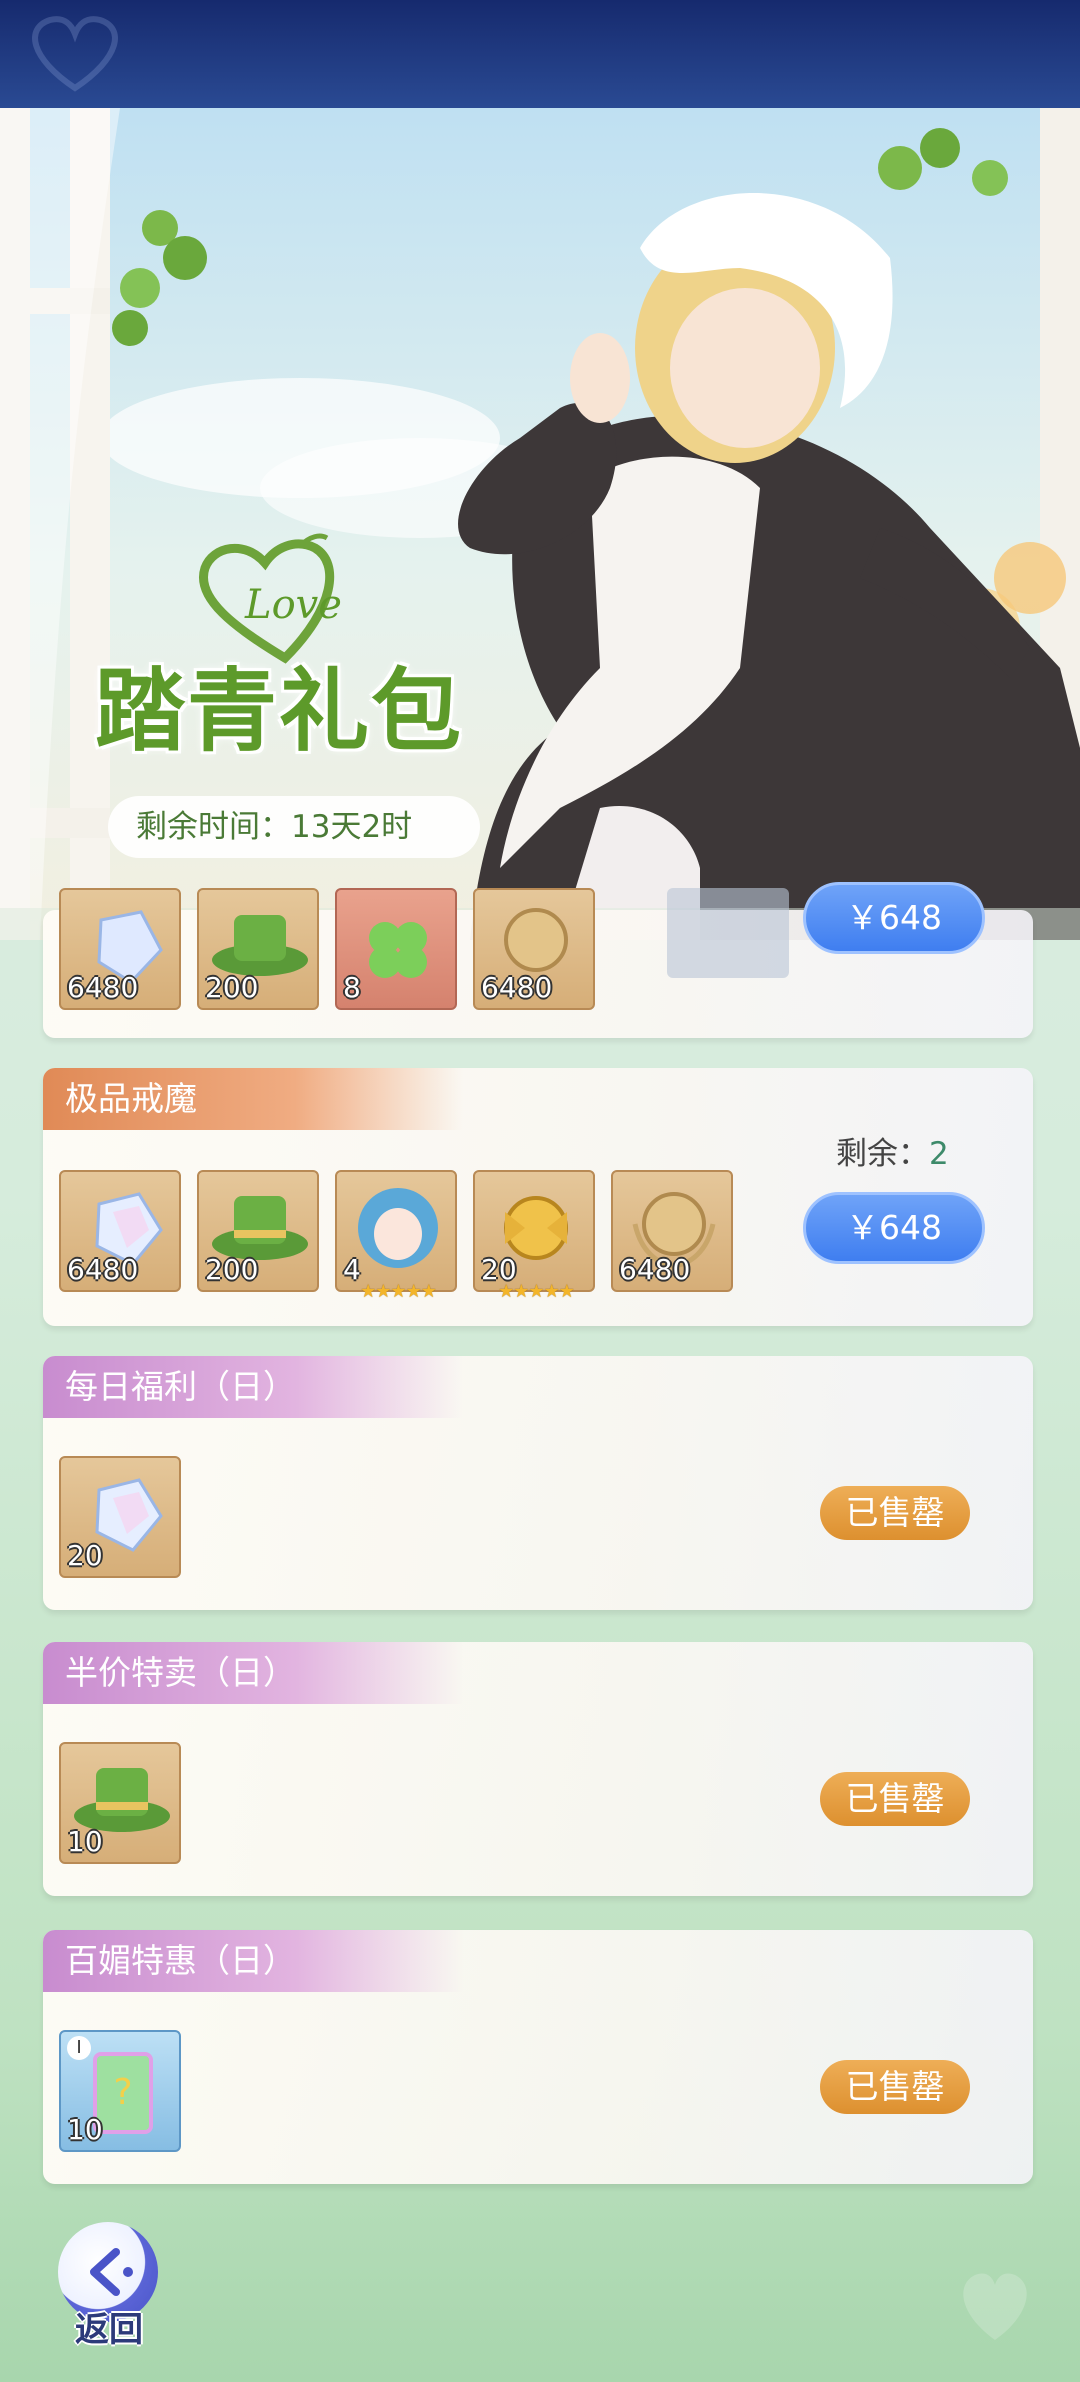 This screenshot has width=1080, height=2382. I want to click on pack-title: 极品戒魔, so click(253, 1099).